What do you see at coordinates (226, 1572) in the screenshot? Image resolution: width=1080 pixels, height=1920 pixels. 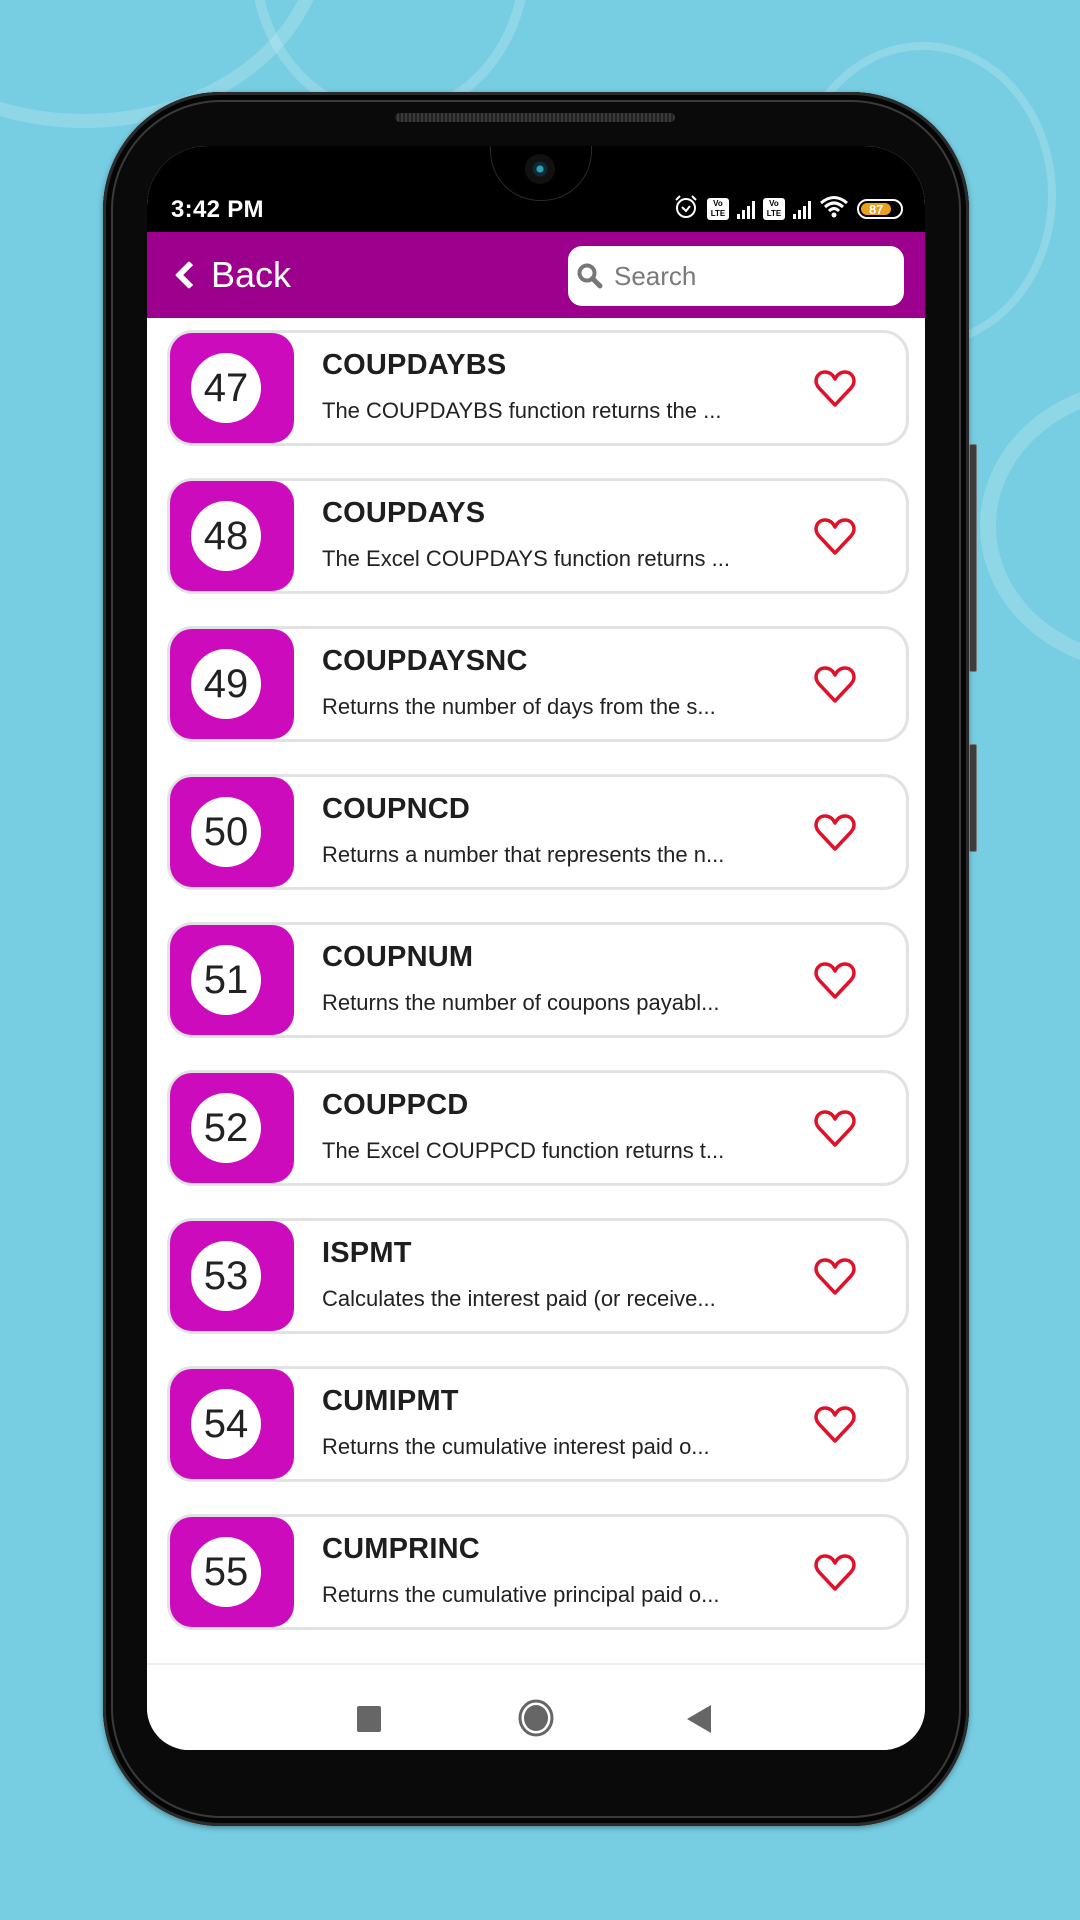 I see `item-number: 55` at bounding box center [226, 1572].